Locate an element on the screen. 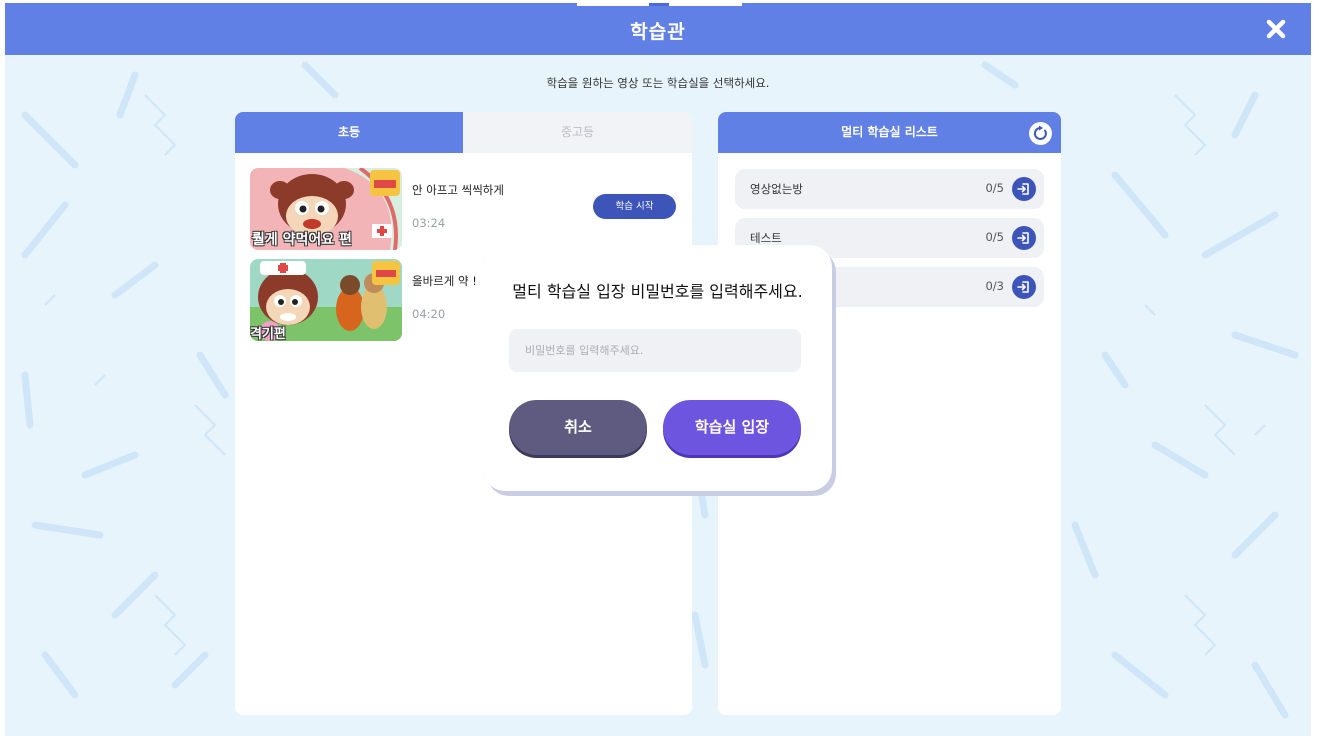 This screenshot has height=736, width=1319. password-dialog: 멀티 학습실 입장 비밀번호를 입력해주세요. 취소 학습실 입장 is located at coordinates (657, 368).